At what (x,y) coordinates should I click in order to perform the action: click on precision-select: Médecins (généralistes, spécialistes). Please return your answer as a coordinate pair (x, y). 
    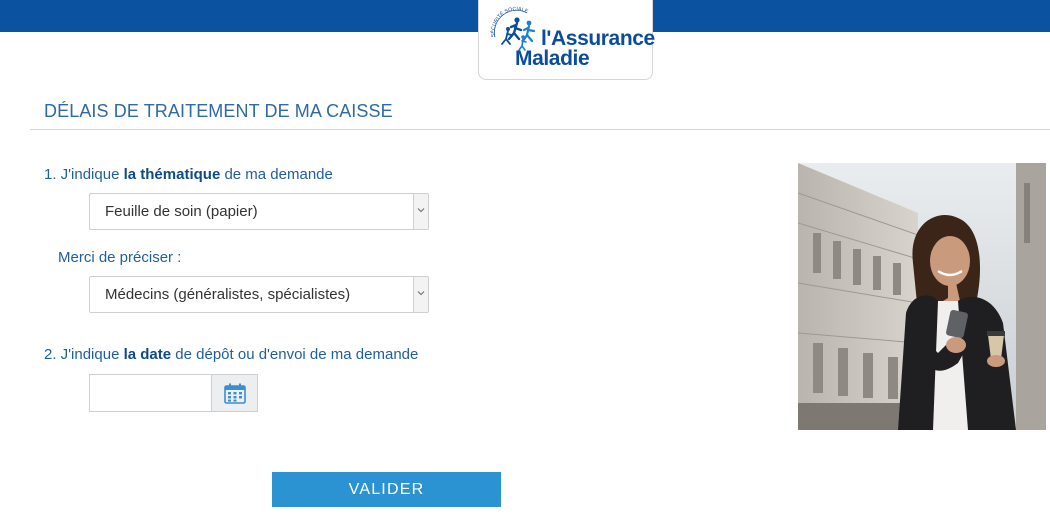
    Looking at the image, I should click on (259, 294).